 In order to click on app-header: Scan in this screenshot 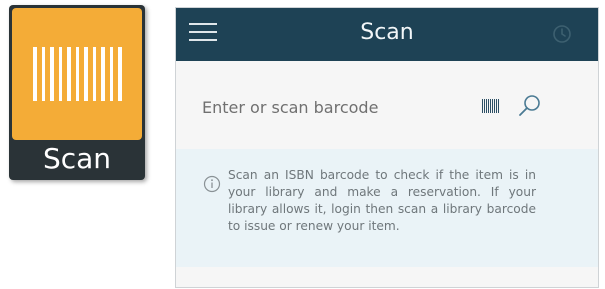, I will do `click(387, 34)`.